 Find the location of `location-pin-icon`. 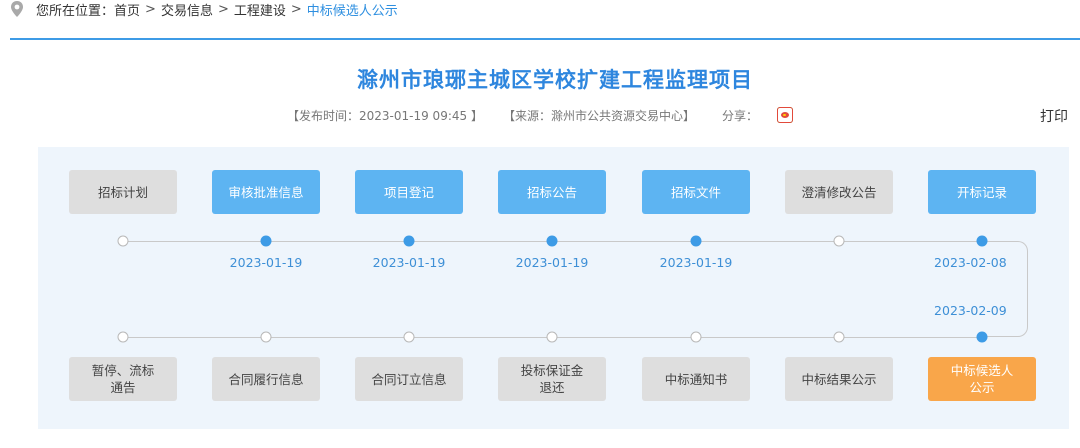

location-pin-icon is located at coordinates (17, 9).